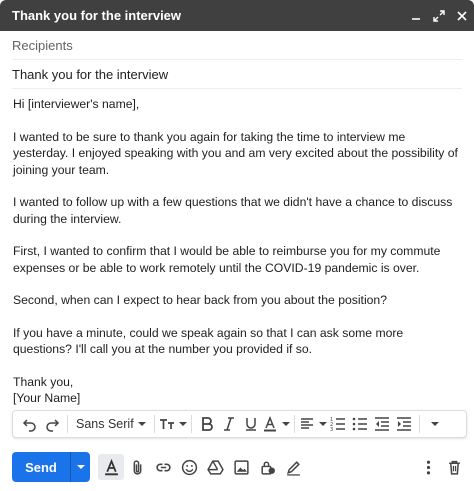 Image resolution: width=474 pixels, height=491 pixels. What do you see at coordinates (30, 424) in the screenshot?
I see `undo-icon` at bounding box center [30, 424].